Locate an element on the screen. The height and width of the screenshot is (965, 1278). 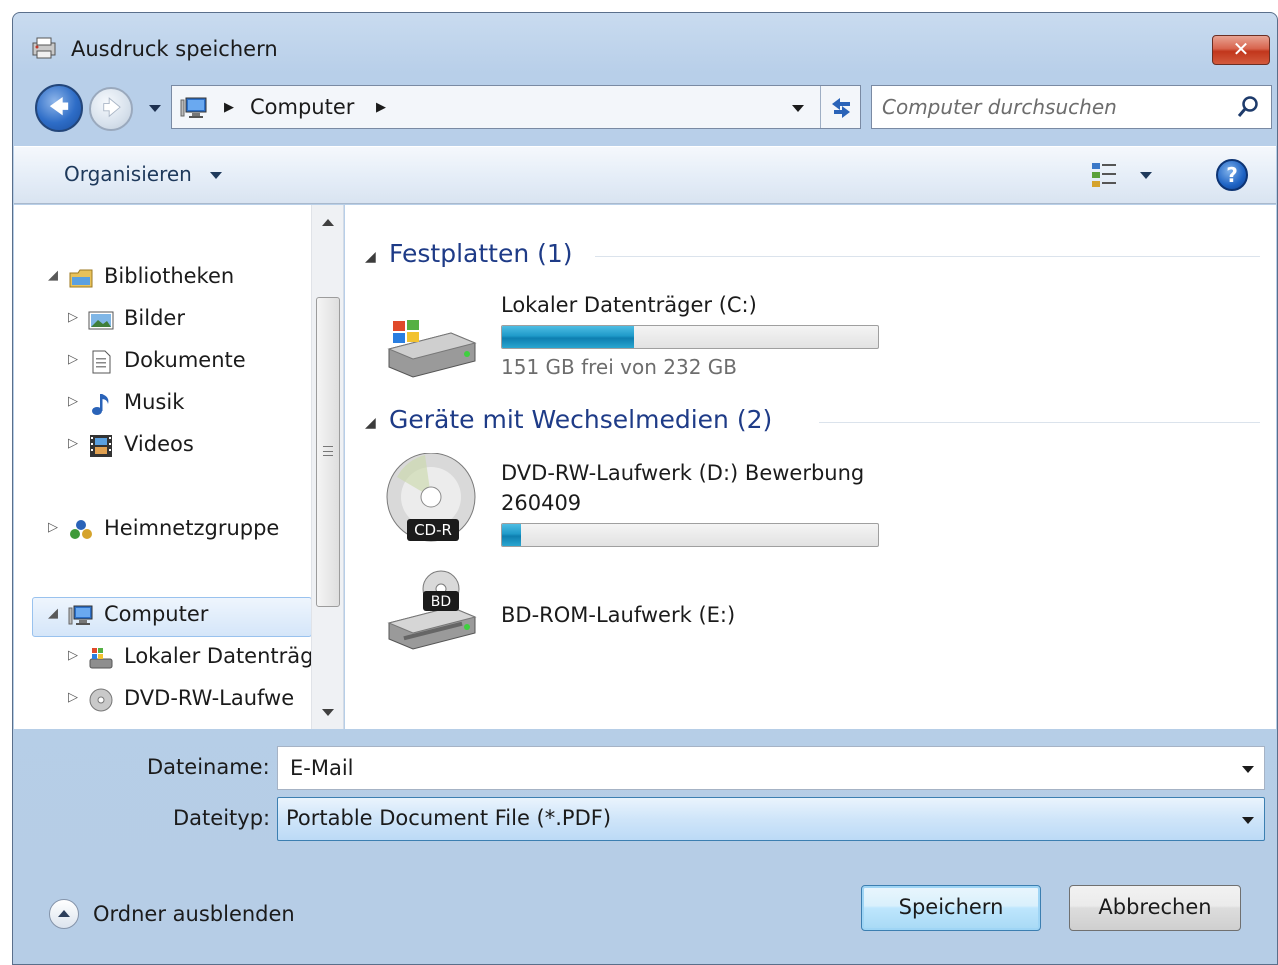
drive-d-usage-fill is located at coordinates (511, 535).